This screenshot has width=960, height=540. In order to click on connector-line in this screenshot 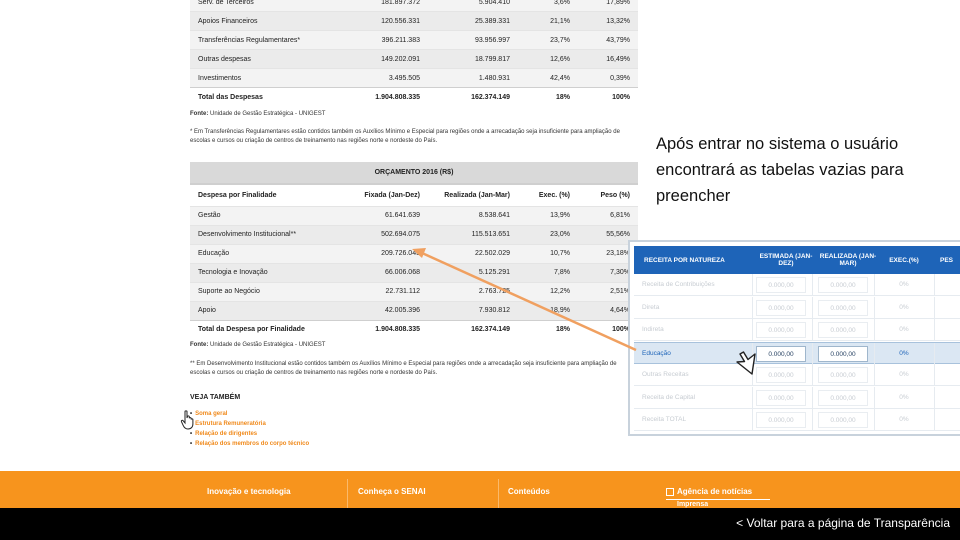, I will do `click(529, 301)`.